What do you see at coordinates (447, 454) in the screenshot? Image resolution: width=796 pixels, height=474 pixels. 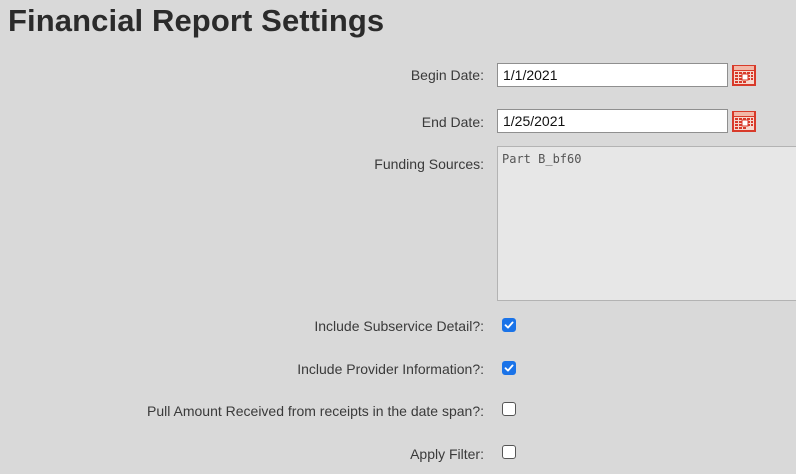 I see `apply-filter-label: Apply Filter:` at bounding box center [447, 454].